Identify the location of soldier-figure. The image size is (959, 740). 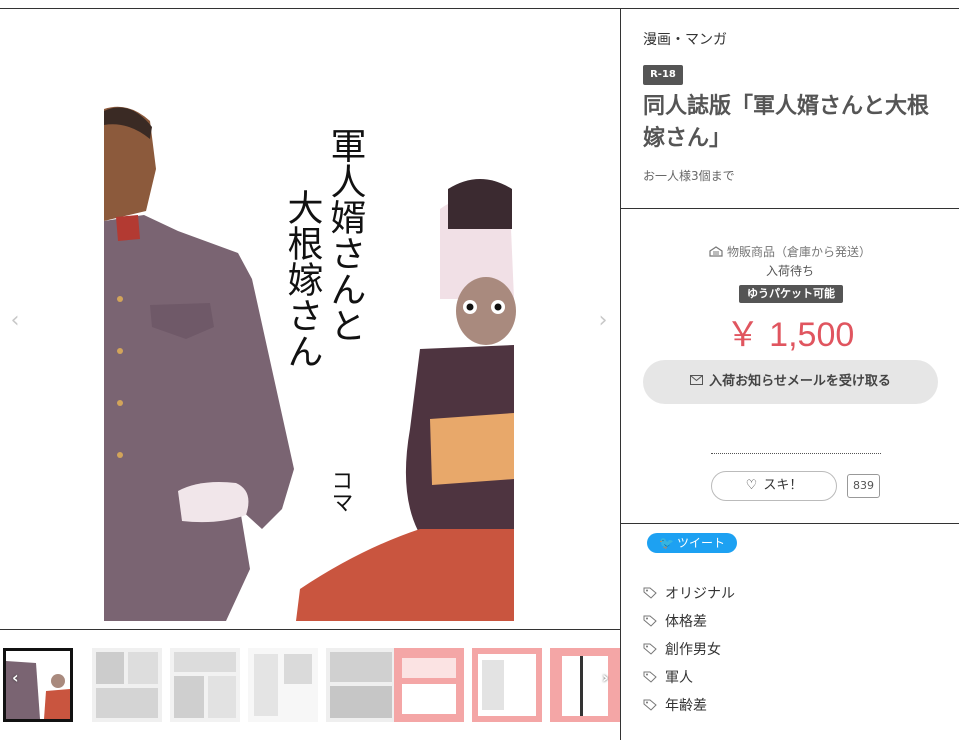
(199, 363).